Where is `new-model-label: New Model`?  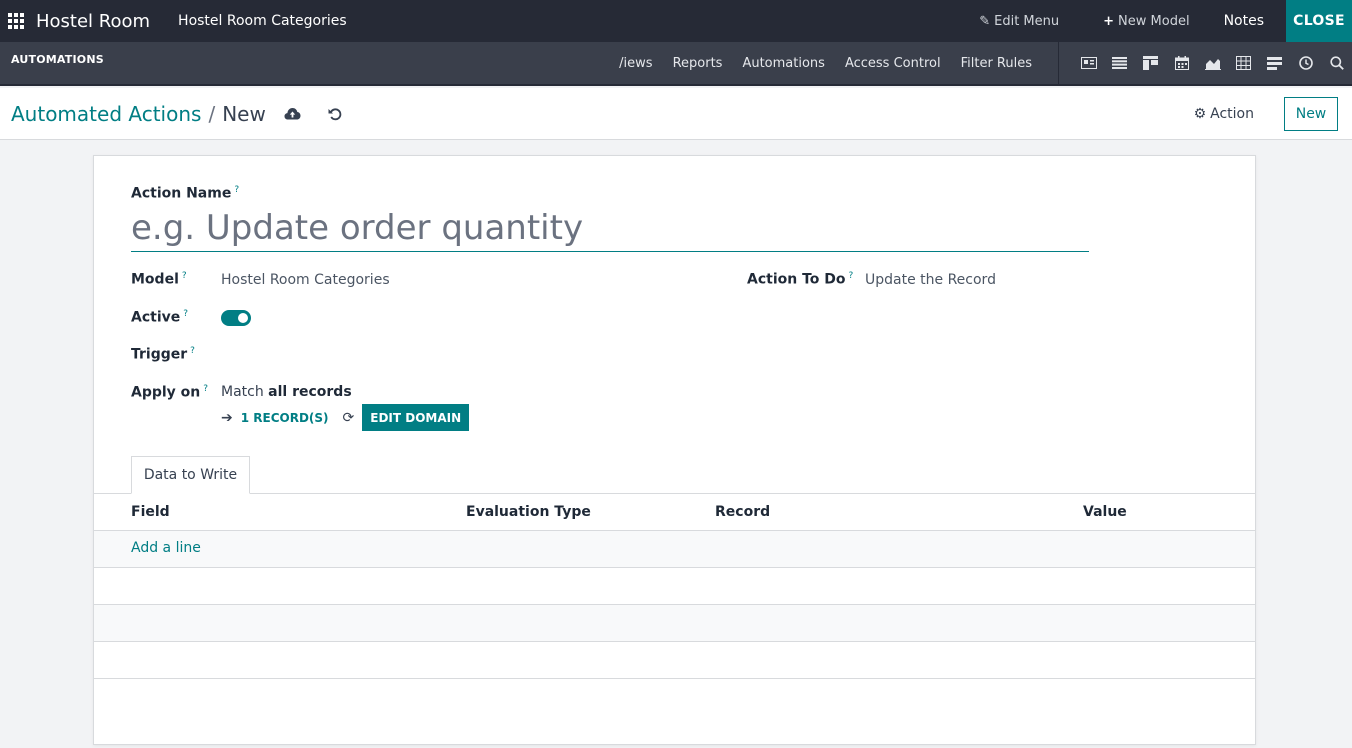 new-model-label: New Model is located at coordinates (1154, 21).